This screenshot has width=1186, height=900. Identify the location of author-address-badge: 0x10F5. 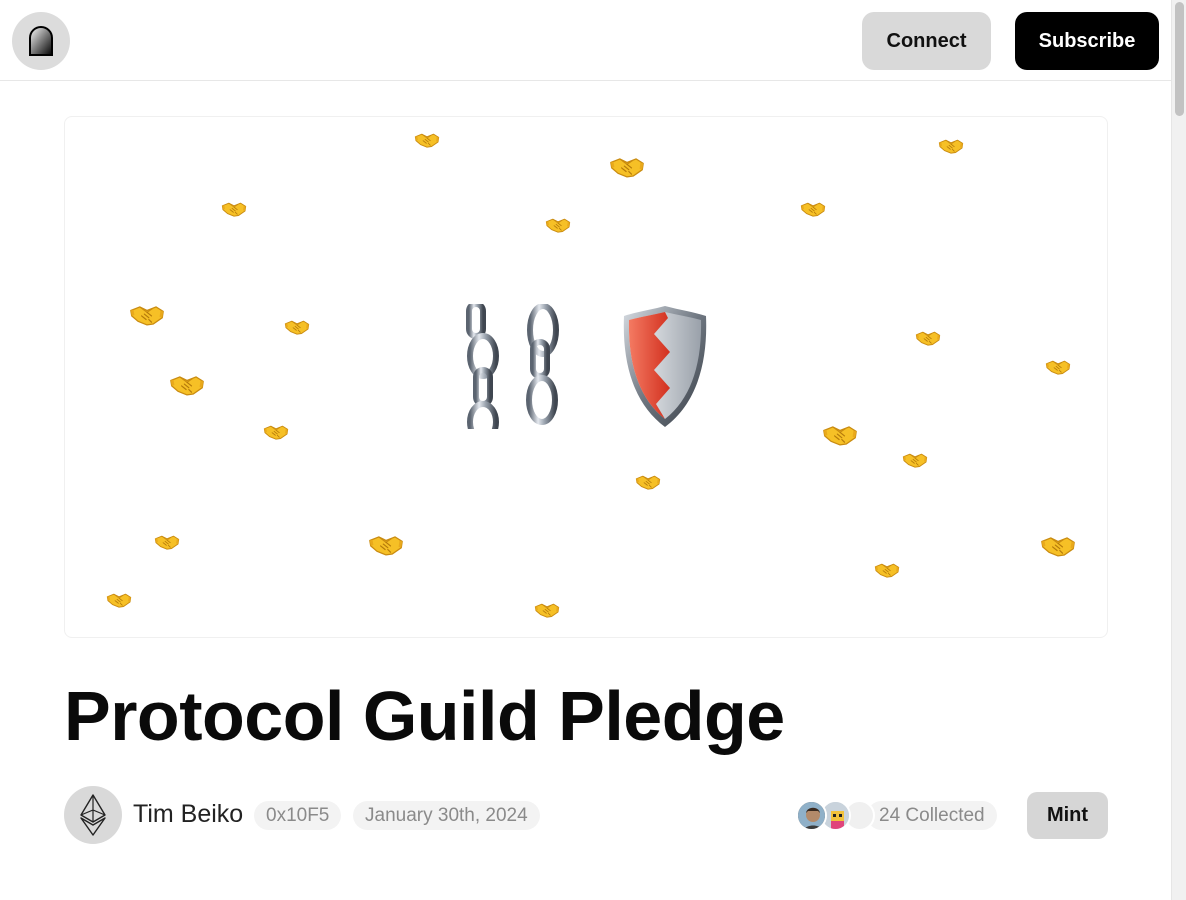
(298, 815).